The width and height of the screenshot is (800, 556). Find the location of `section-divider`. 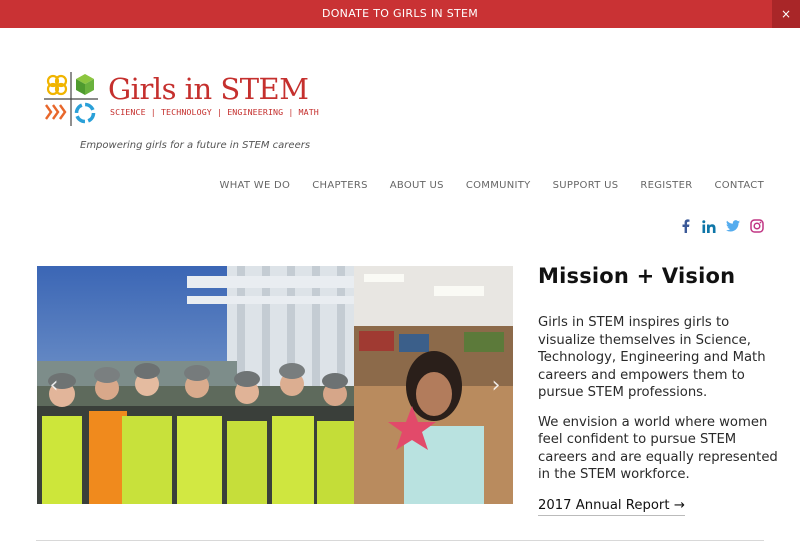

section-divider is located at coordinates (400, 540).